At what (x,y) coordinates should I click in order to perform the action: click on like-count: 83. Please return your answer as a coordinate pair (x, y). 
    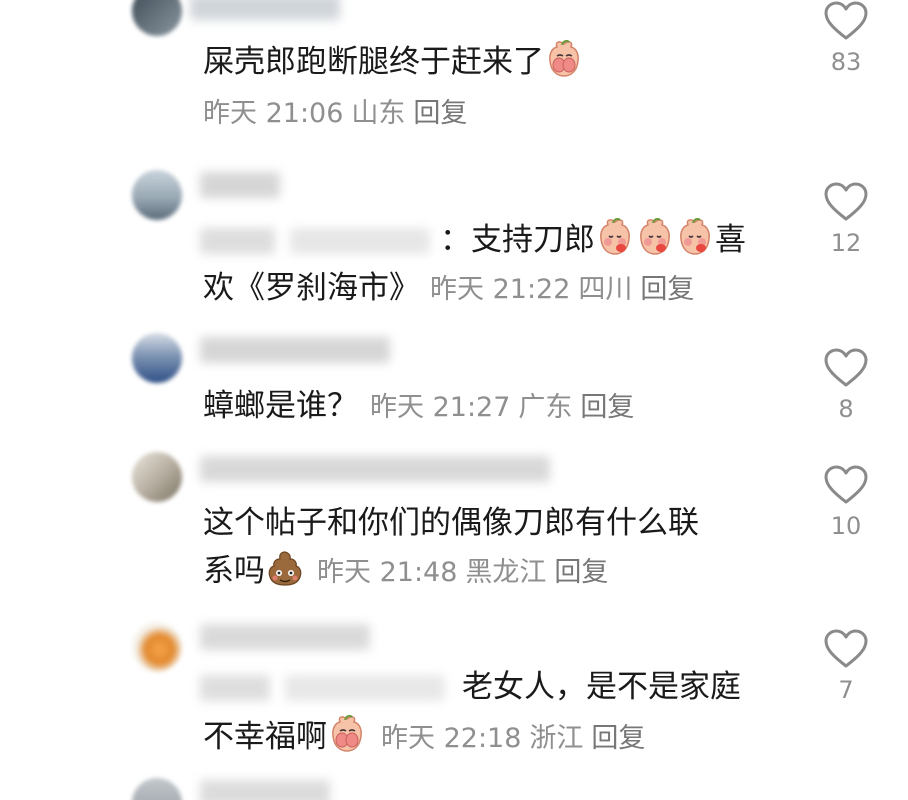
    Looking at the image, I should click on (846, 62).